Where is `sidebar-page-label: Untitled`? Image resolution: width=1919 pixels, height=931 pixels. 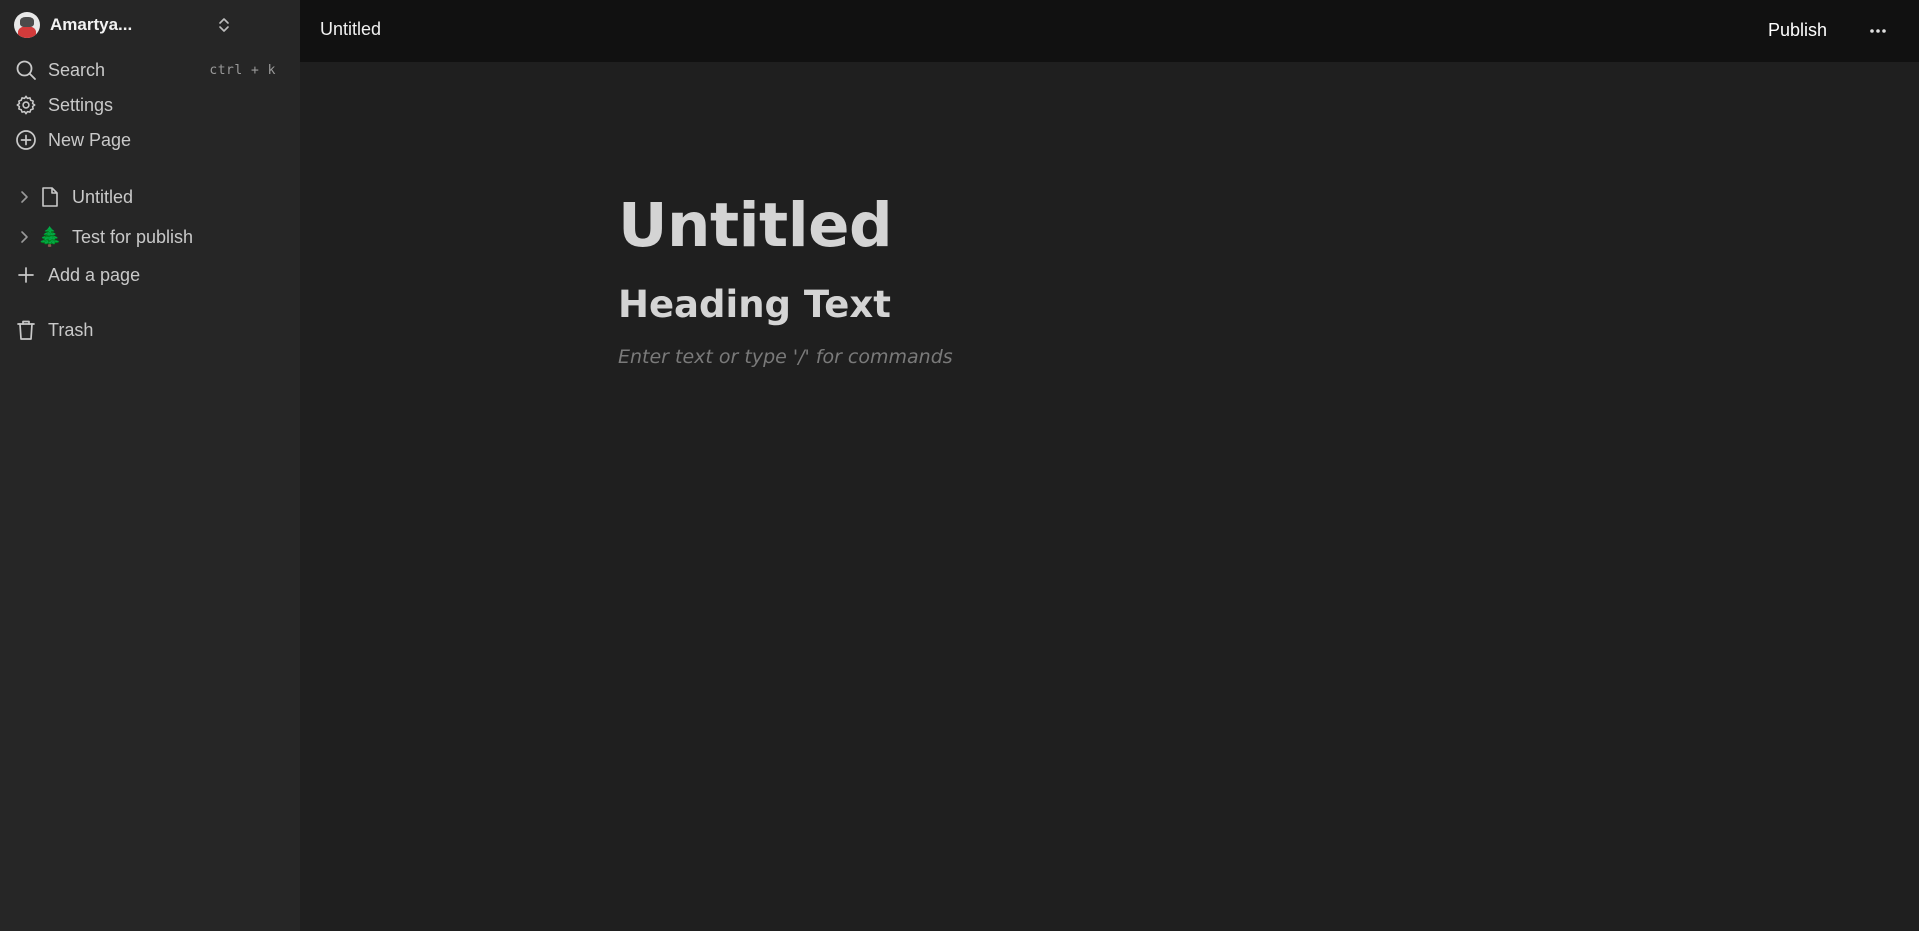 sidebar-page-label: Untitled is located at coordinates (103, 196).